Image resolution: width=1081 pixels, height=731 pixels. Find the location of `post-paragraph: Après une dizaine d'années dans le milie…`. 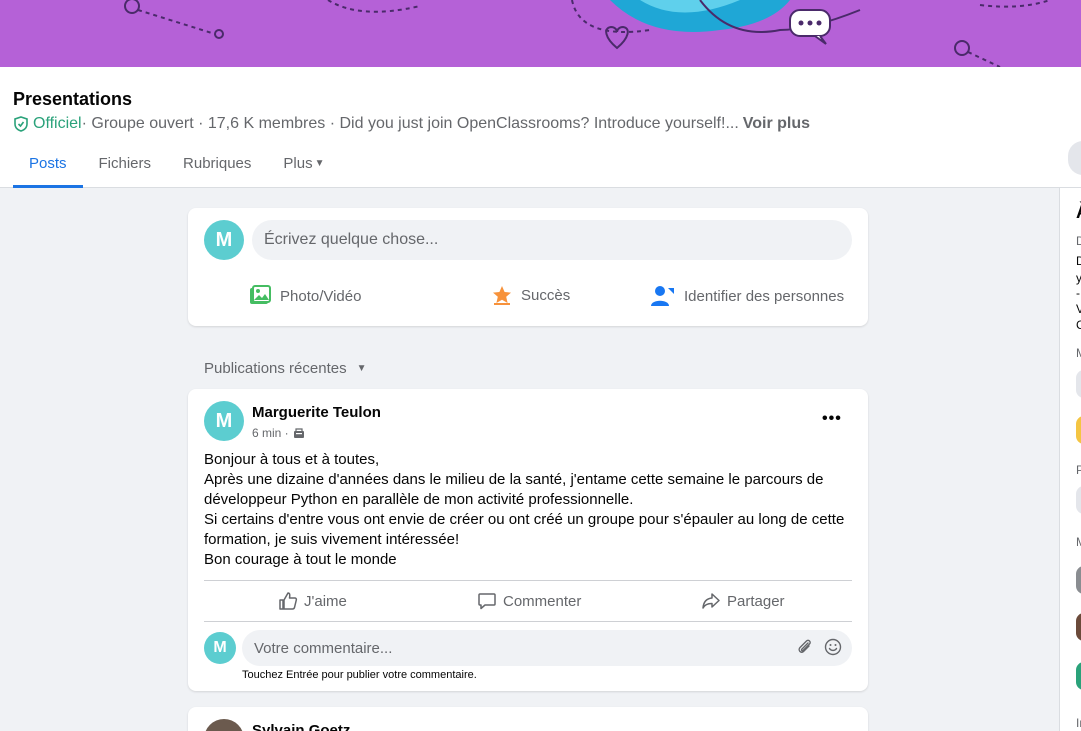

post-paragraph: Après une dizaine d'années dans le milie… is located at coordinates (514, 489).